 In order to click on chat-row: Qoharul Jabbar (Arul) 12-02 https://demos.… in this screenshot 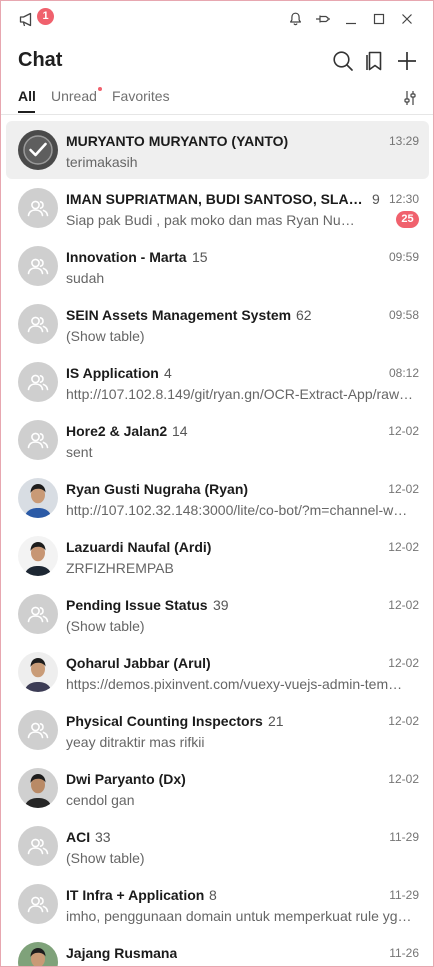, I will do `click(217, 672)`.